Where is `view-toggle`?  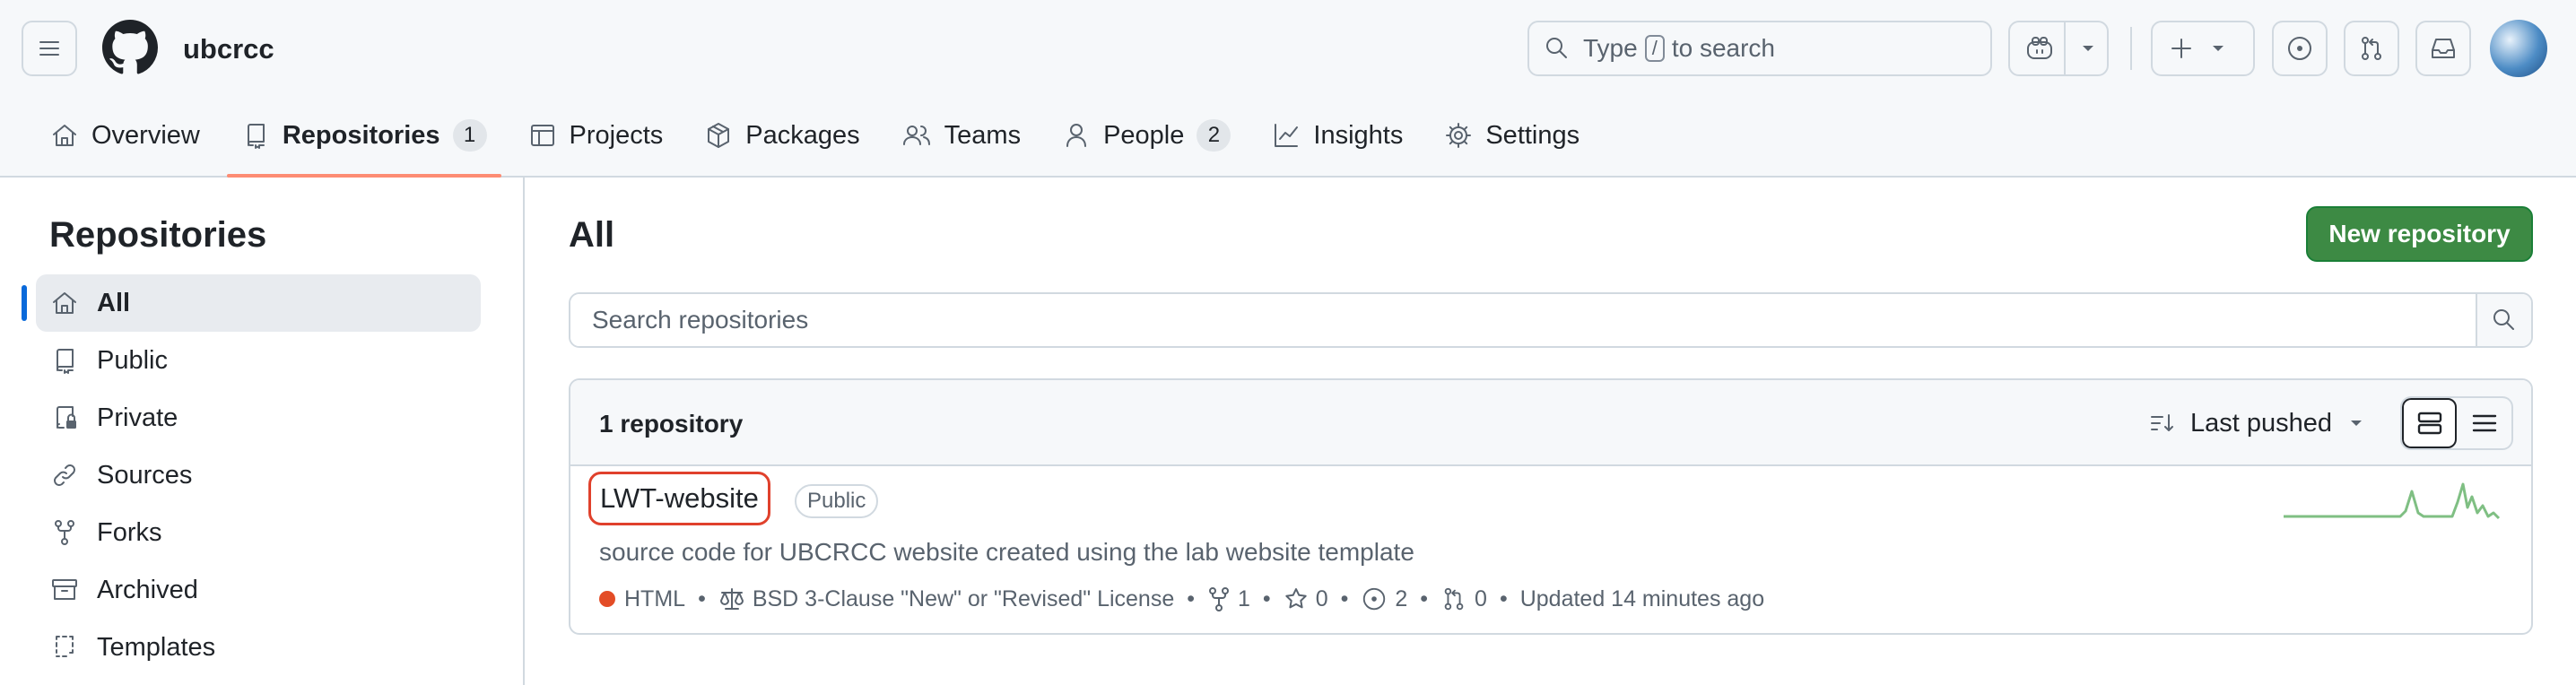
view-toggle is located at coordinates (2456, 423).